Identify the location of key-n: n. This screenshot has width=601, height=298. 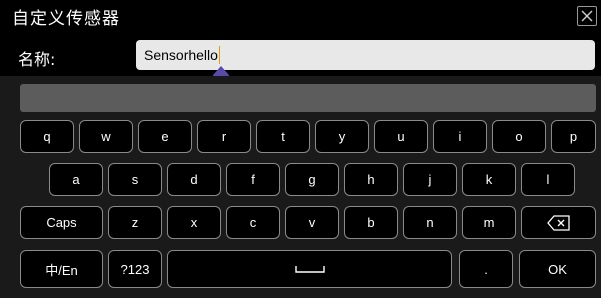
(430, 222).